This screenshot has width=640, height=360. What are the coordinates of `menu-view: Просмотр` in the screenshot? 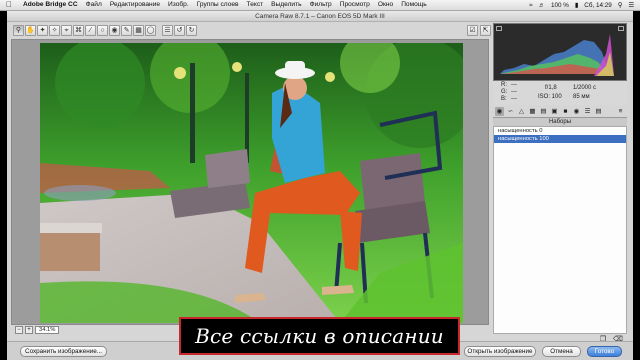 It's located at (355, 5).